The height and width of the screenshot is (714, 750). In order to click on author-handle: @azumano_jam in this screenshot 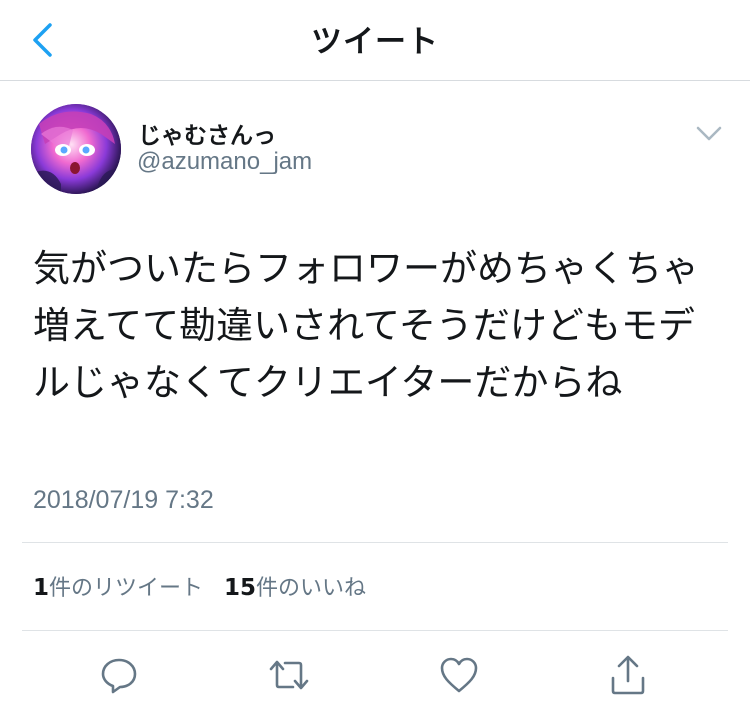, I will do `click(224, 162)`.